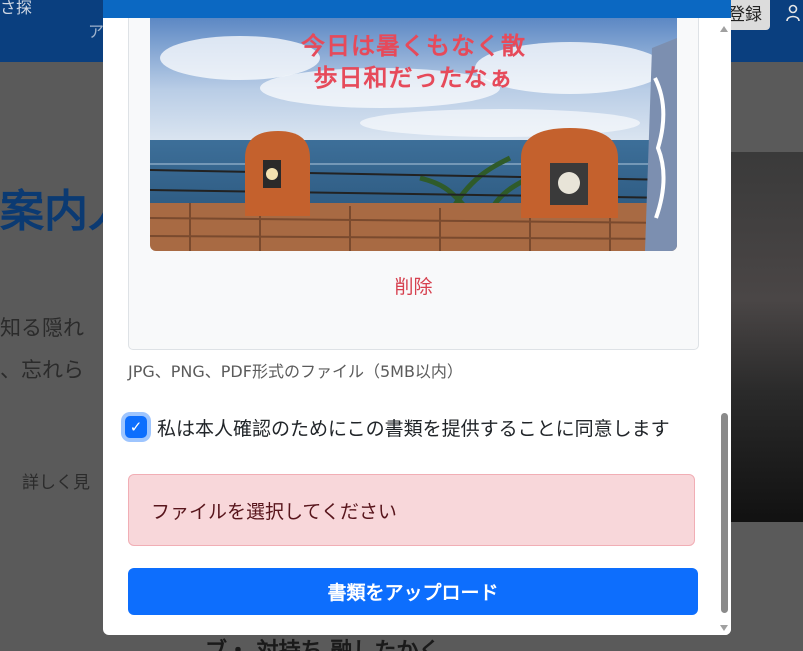  I want to click on file-format-help-text: JPG、PNG、PDF形式のファイル（5MB以内）, so click(295, 371).